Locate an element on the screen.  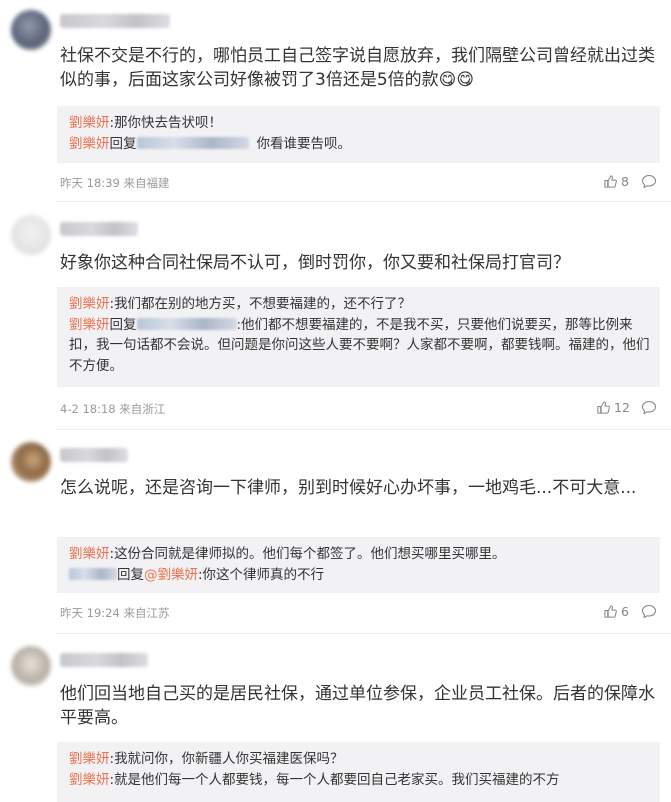
comment-text: 他们回当地自己买的是居民社保，通过单位参保，企业员工社保。后者的保障水平要高。 is located at coordinates (357, 706).